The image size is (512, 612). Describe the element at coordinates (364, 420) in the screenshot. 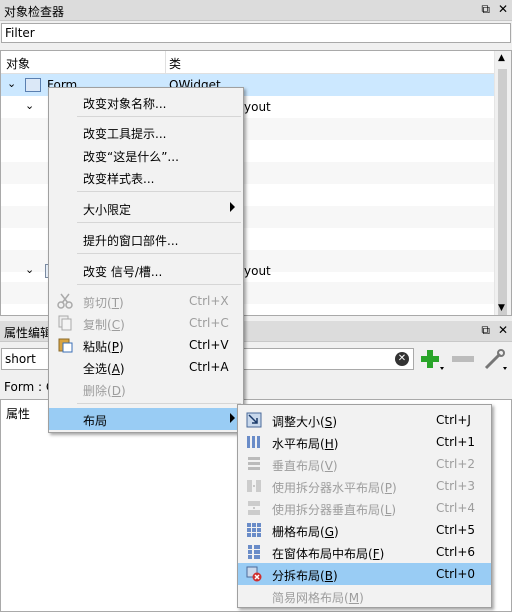

I see `submenu-item-adjust-size: 调整大小(S) Ctrl+J` at that location.